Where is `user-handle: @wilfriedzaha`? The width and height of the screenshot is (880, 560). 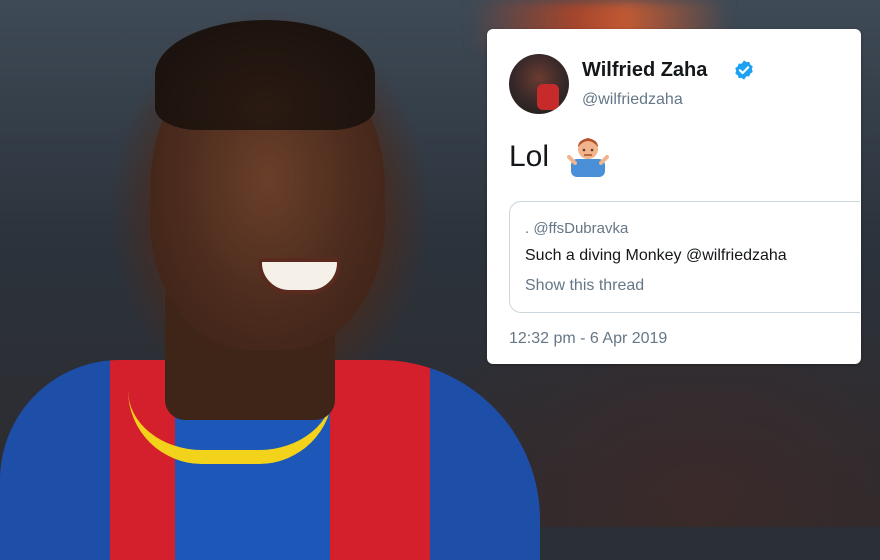
user-handle: @wilfriedzaha is located at coordinates (632, 100).